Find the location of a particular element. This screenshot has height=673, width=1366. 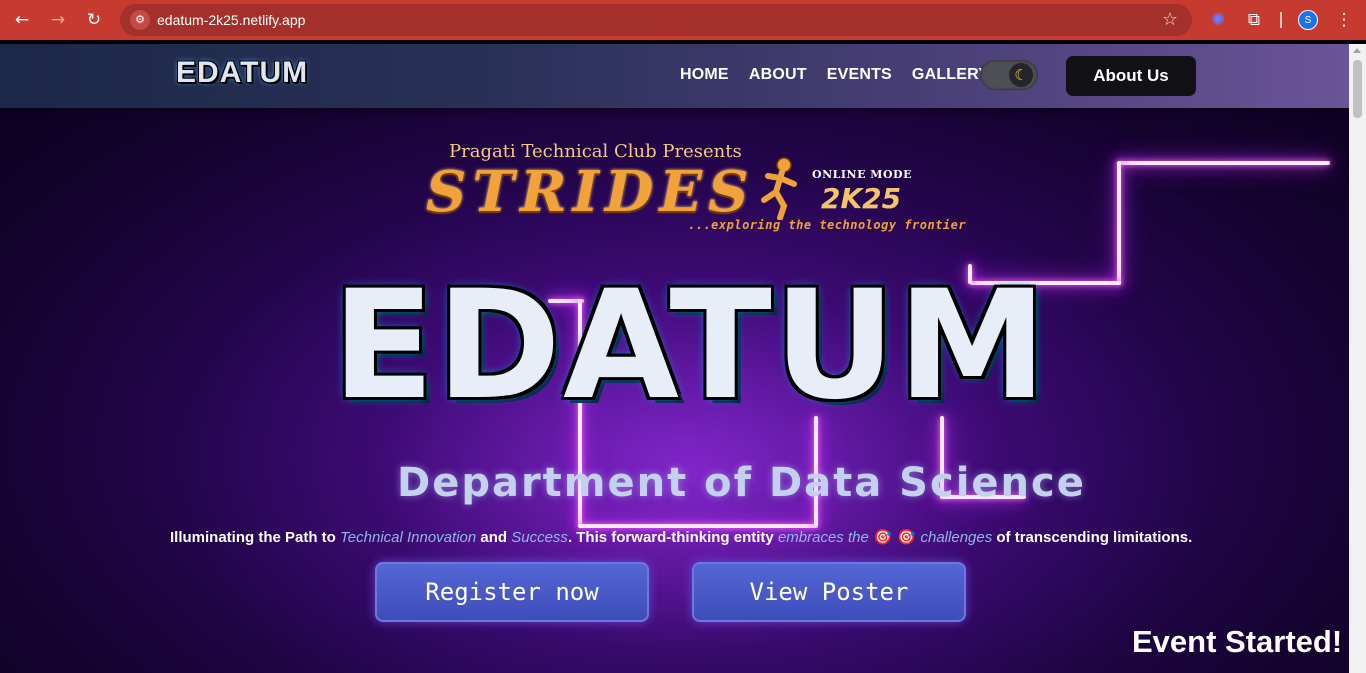

year-label: 2K25 is located at coordinates (861, 198).